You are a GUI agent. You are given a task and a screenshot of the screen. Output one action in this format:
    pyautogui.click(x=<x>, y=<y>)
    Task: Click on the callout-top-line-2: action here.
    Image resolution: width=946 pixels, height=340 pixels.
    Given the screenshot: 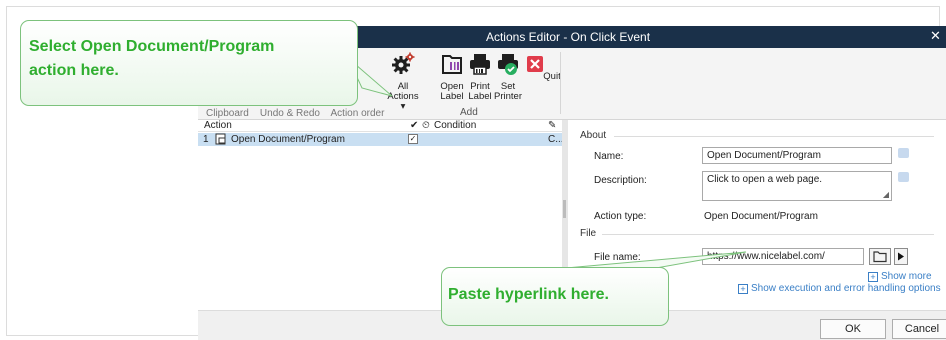 What is the action you would take?
    pyautogui.click(x=74, y=70)
    